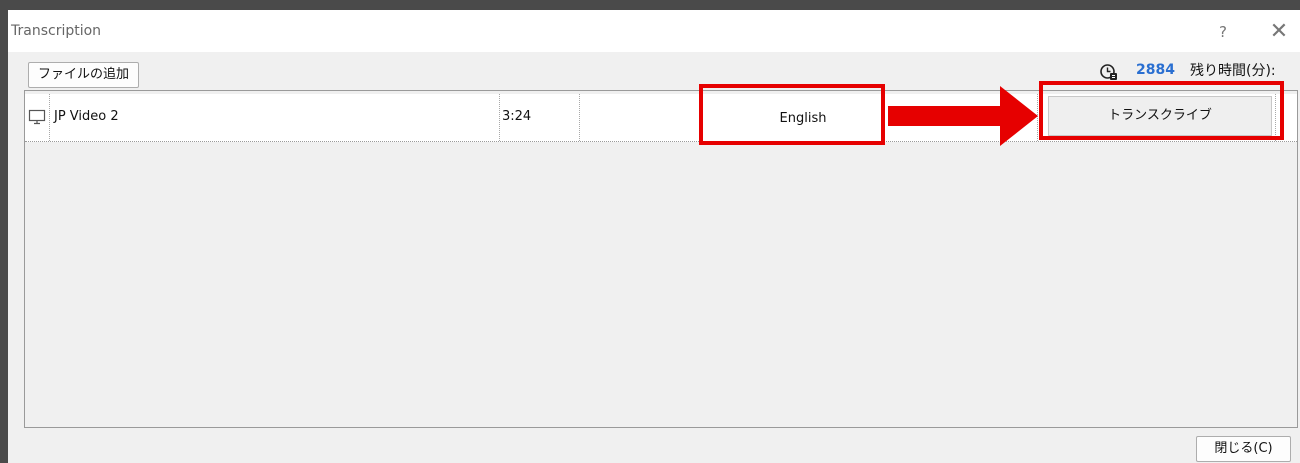 This screenshot has height=463, width=1300. What do you see at coordinates (1243, 449) in the screenshot?
I see `close-dialog-button: 閉じる(C)` at bounding box center [1243, 449].